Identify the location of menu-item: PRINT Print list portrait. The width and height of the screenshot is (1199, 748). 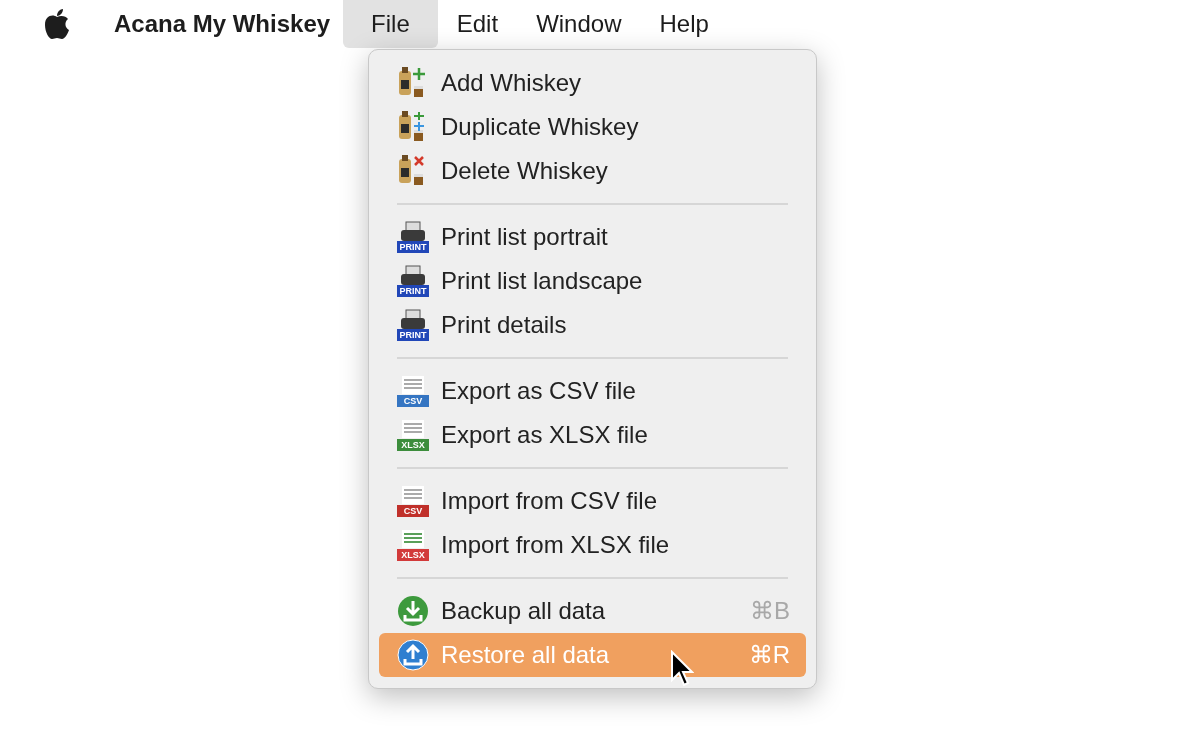
(592, 237).